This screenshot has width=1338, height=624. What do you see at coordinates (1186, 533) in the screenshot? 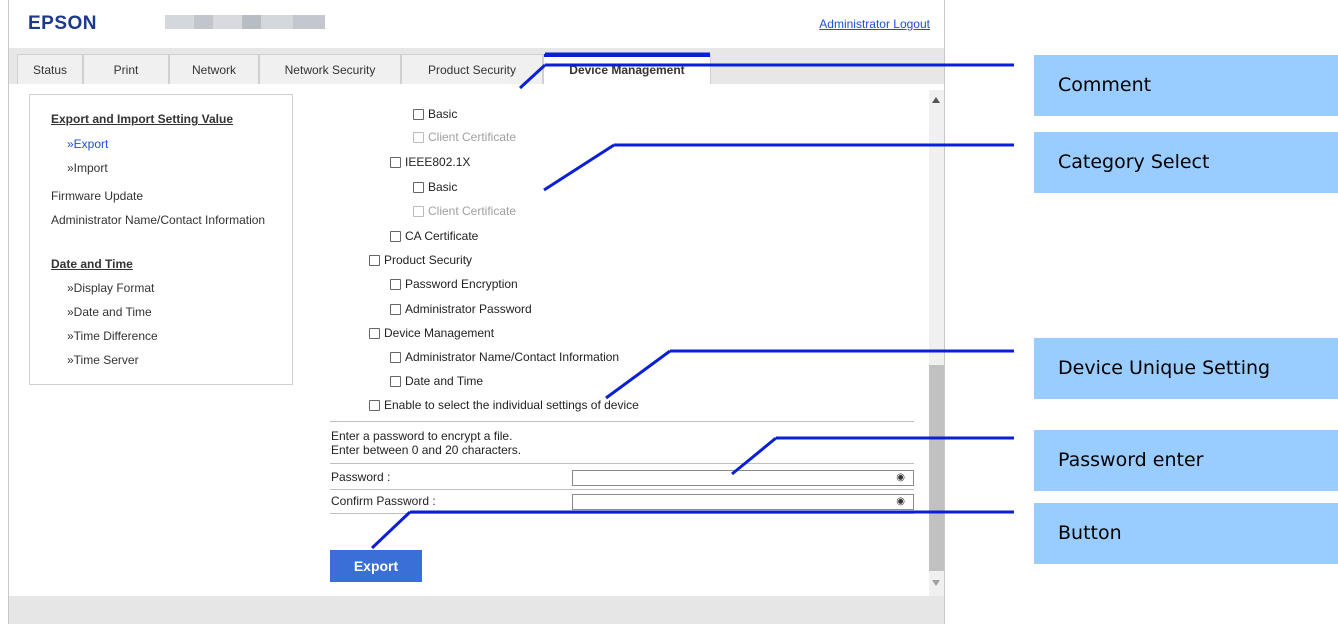
I see `callout-button: Button` at bounding box center [1186, 533].